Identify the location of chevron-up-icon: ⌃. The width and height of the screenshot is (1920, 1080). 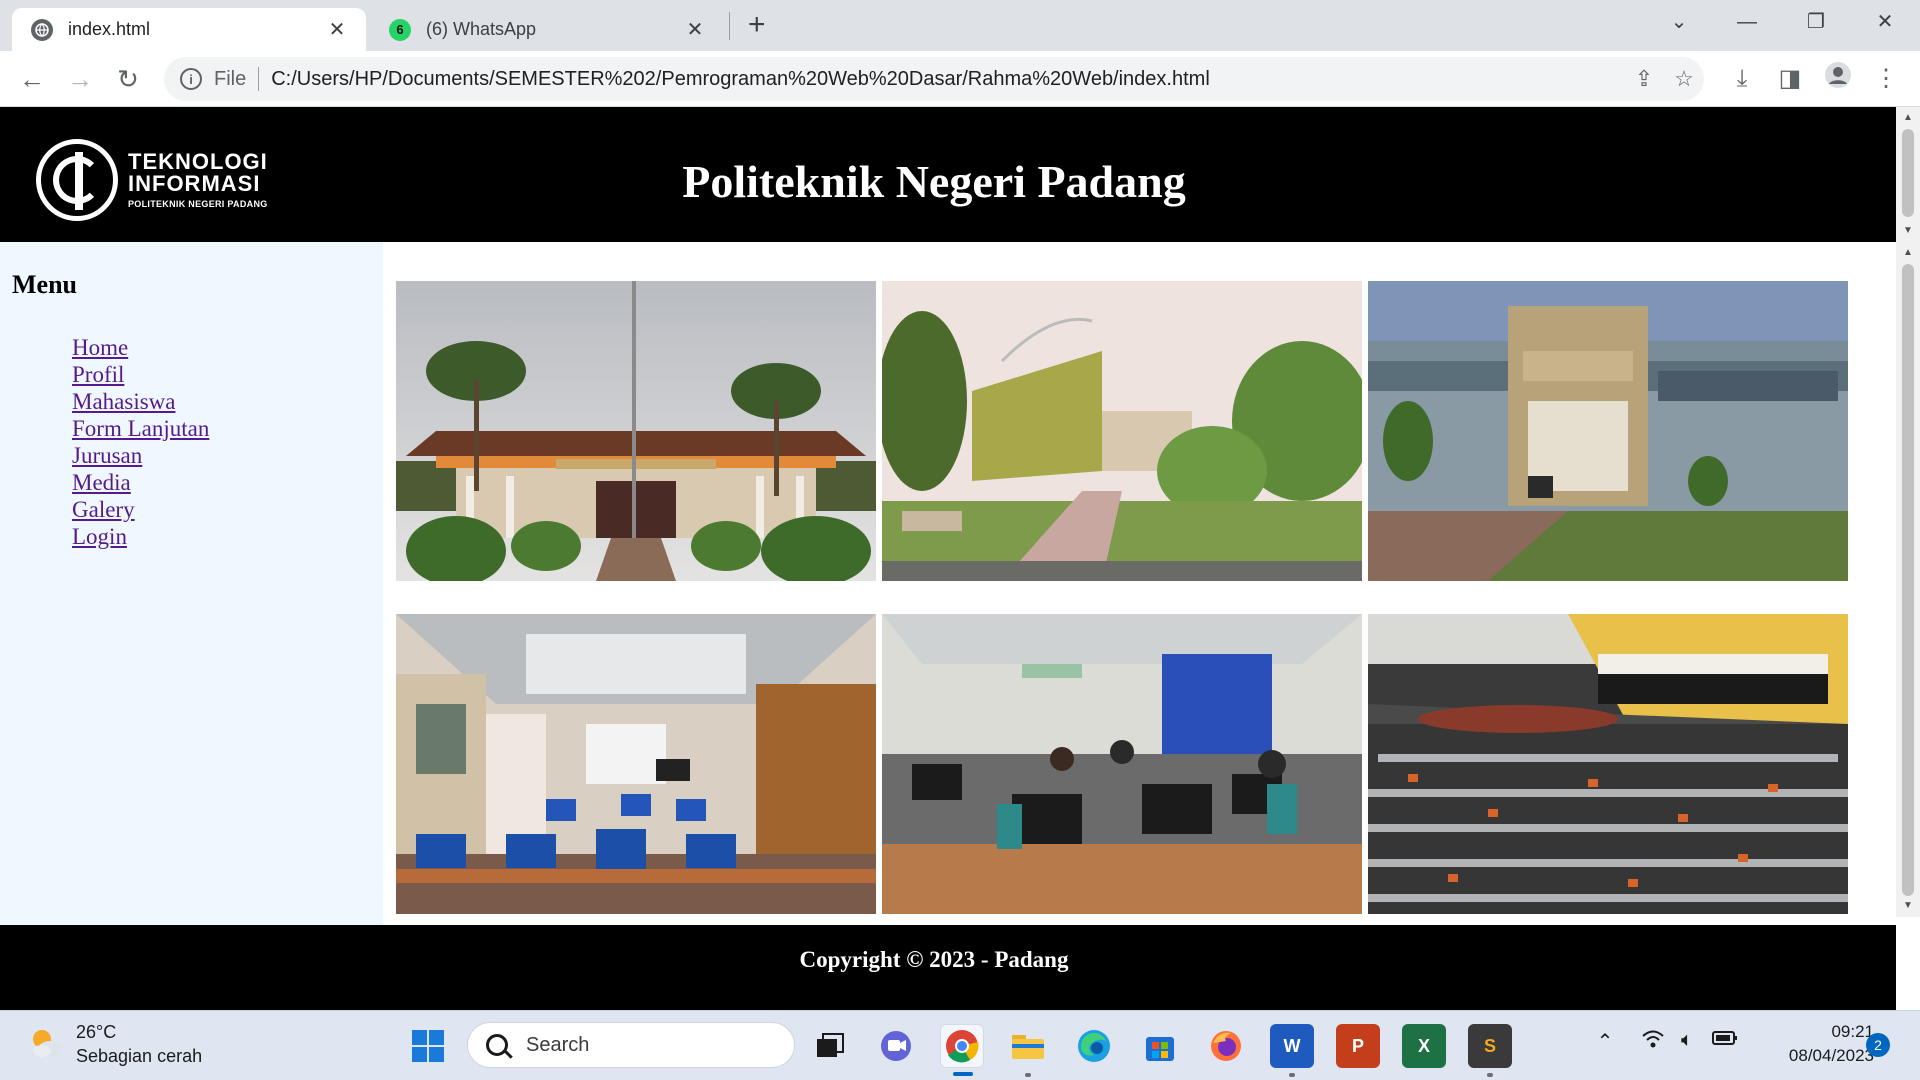
(1605, 1041).